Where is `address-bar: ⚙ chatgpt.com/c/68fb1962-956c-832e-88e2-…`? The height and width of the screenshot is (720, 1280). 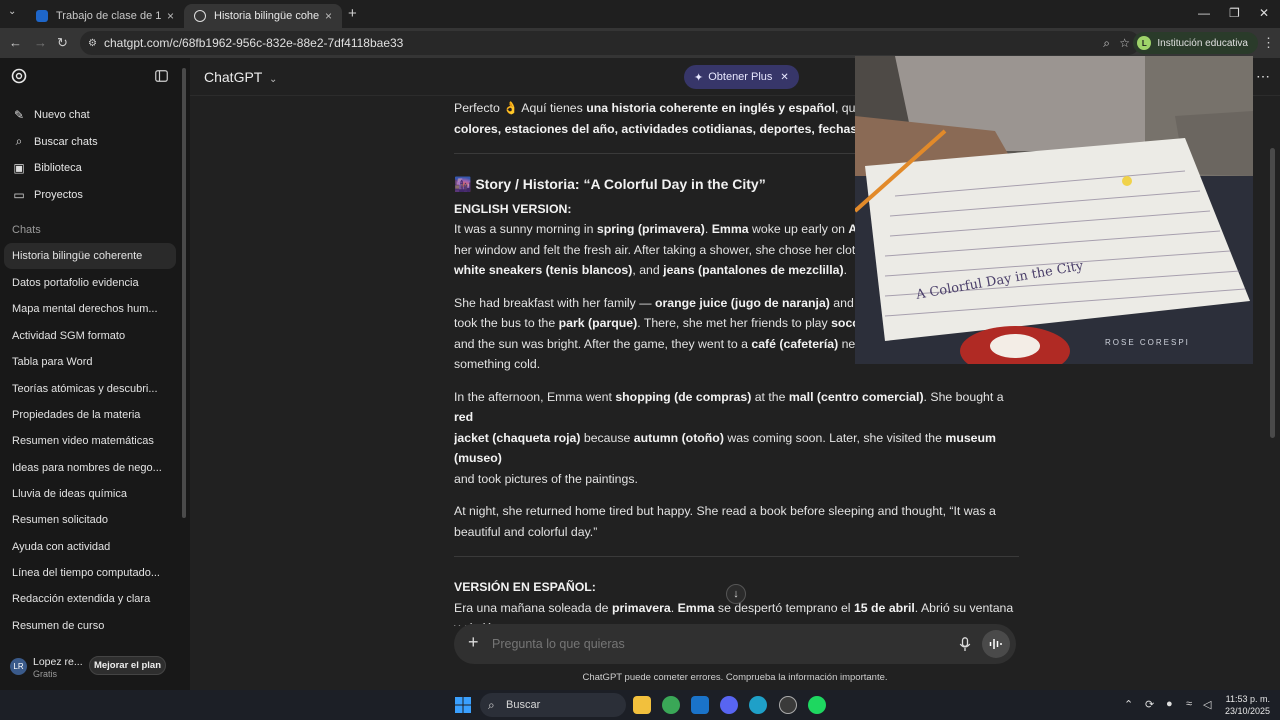 address-bar: ⚙ chatgpt.com/c/68fb1962-956c-832e-88e2-… is located at coordinates (610, 43).